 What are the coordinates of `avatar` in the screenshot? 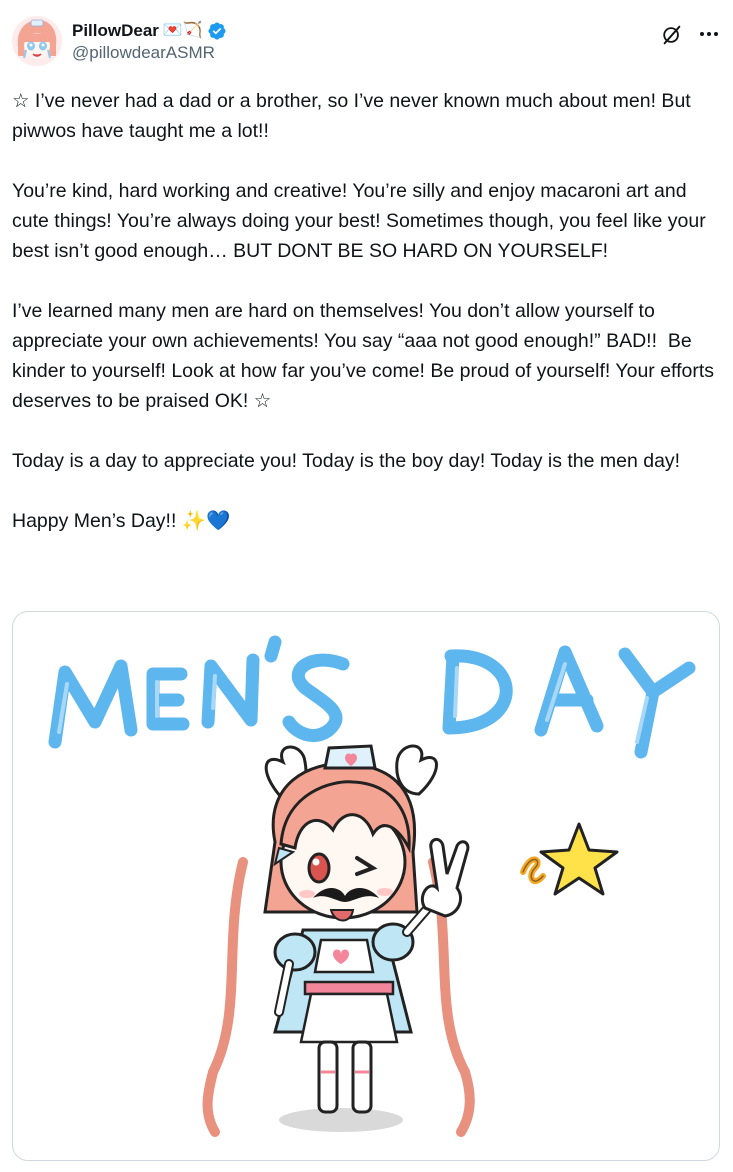 It's located at (37, 41).